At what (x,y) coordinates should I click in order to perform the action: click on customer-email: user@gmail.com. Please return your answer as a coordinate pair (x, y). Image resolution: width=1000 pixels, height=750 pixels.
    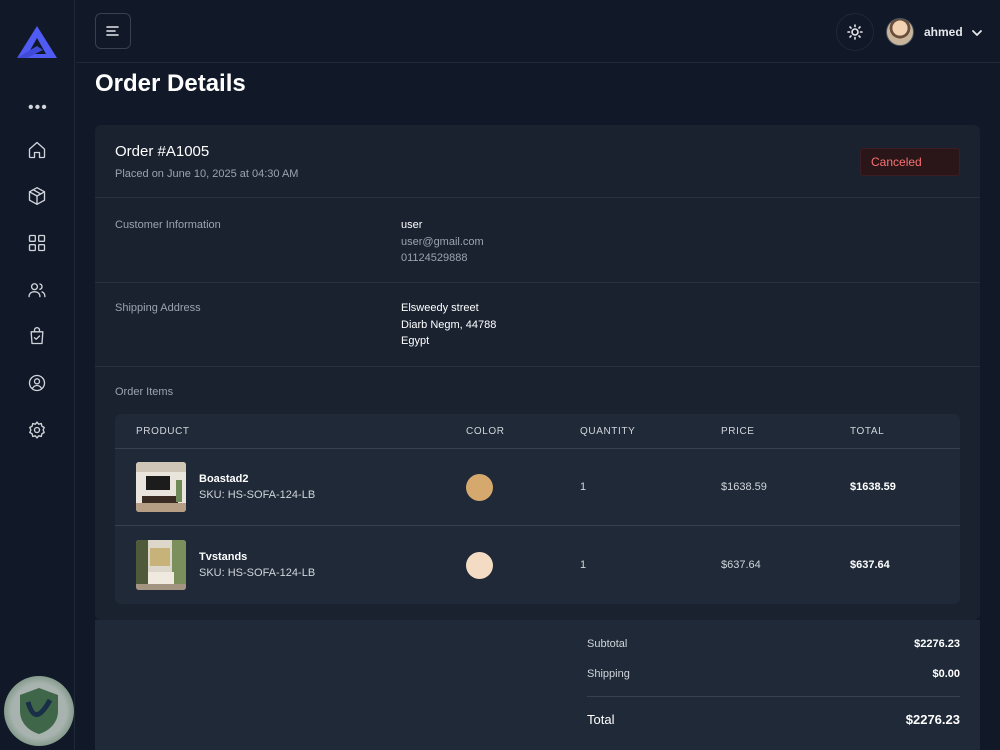
    Looking at the image, I should click on (442, 241).